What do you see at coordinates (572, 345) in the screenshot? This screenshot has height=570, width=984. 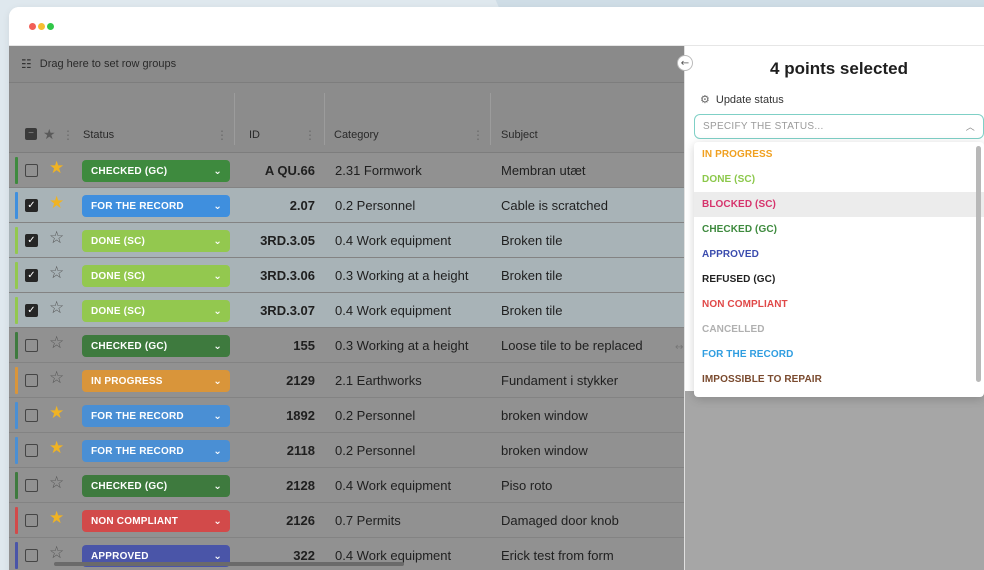 I see `cell-subject: Loose tile to be replaced` at bounding box center [572, 345].